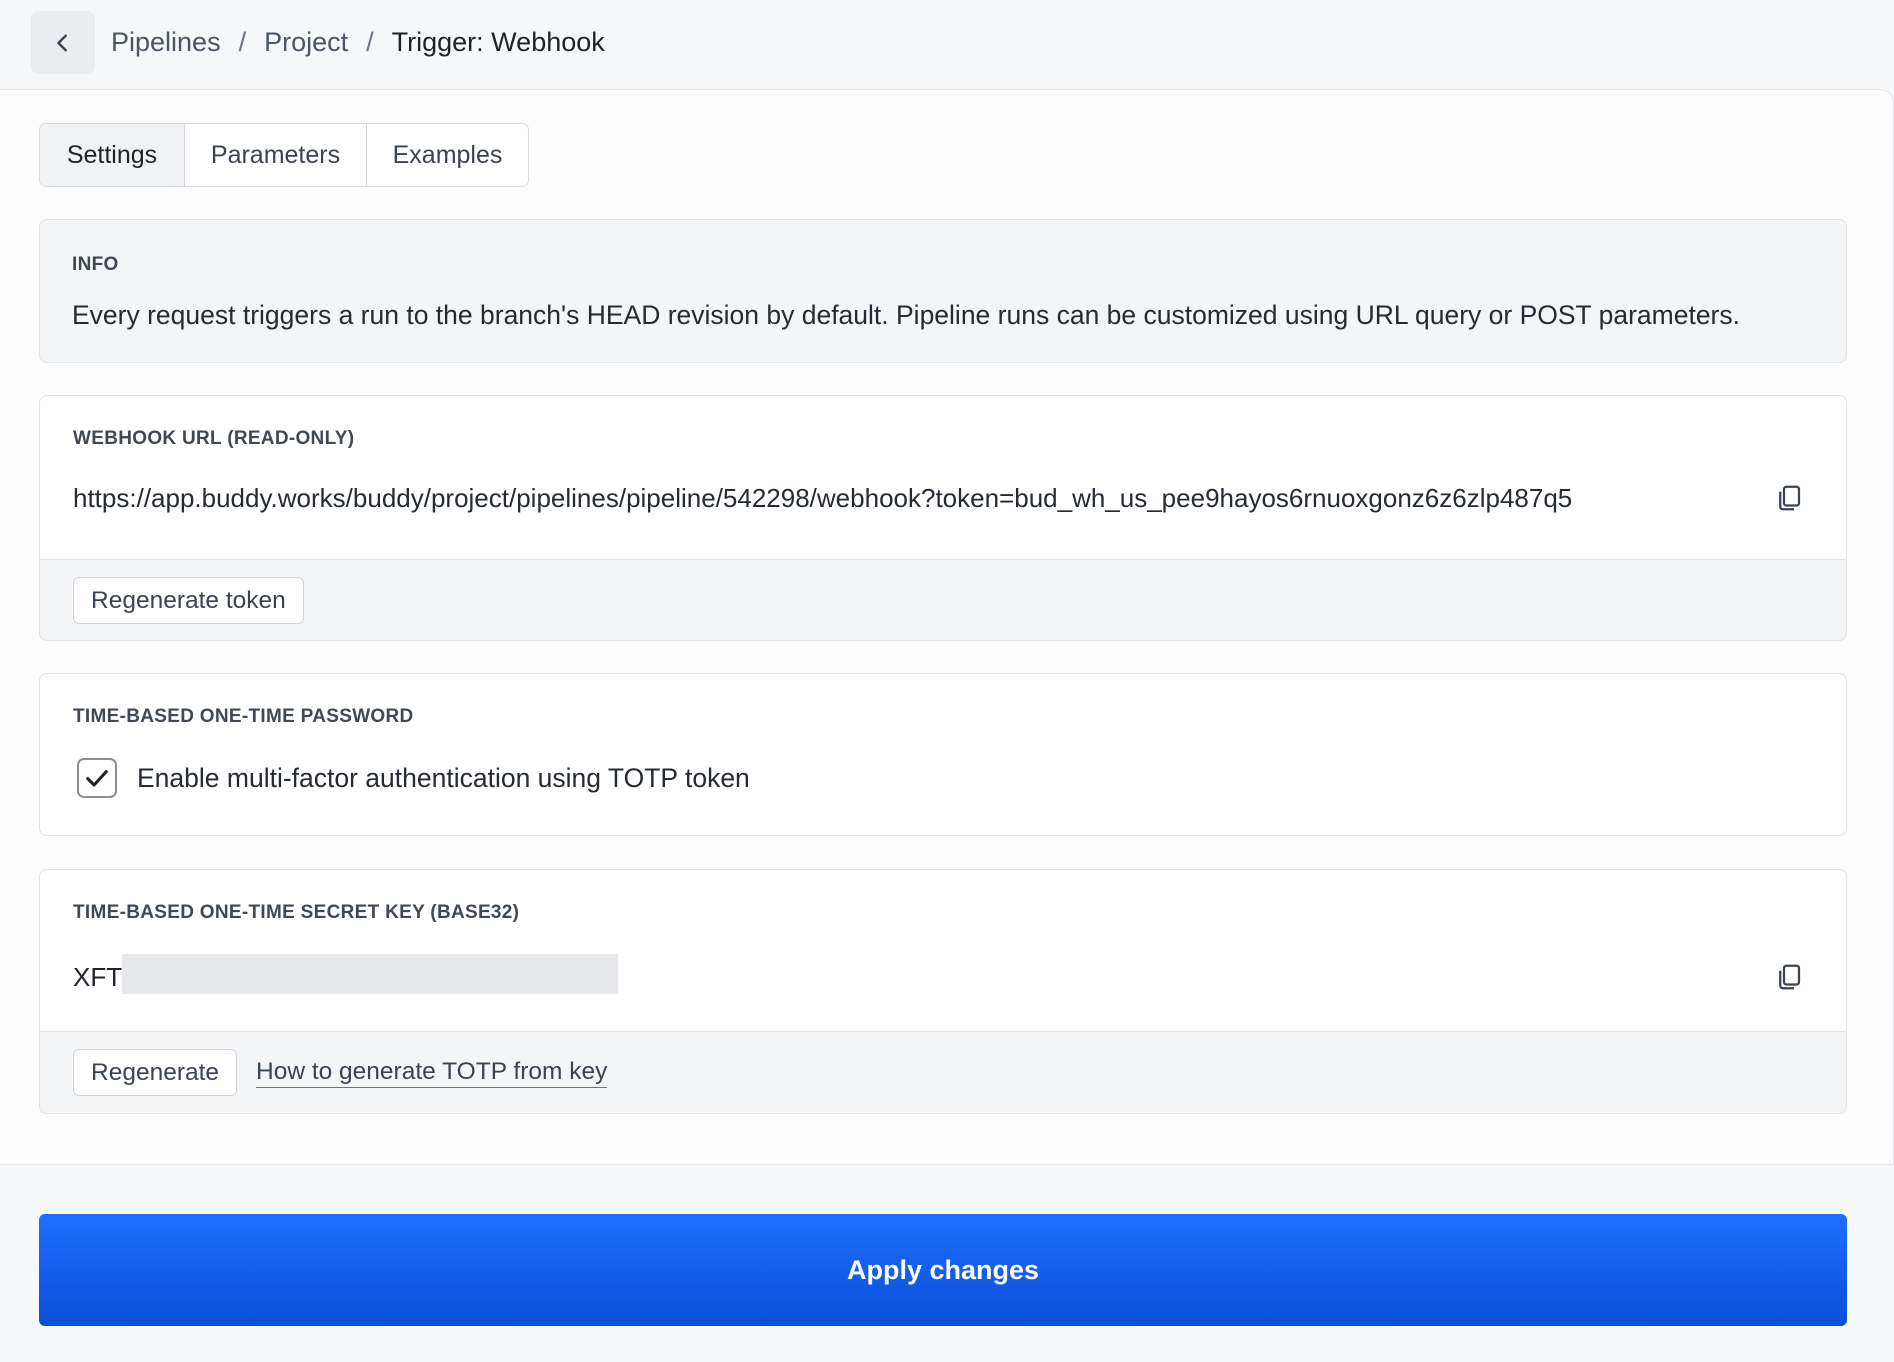 The width and height of the screenshot is (1894, 1362). What do you see at coordinates (943, 1270) in the screenshot?
I see `apply-changes-button: Apply changes` at bounding box center [943, 1270].